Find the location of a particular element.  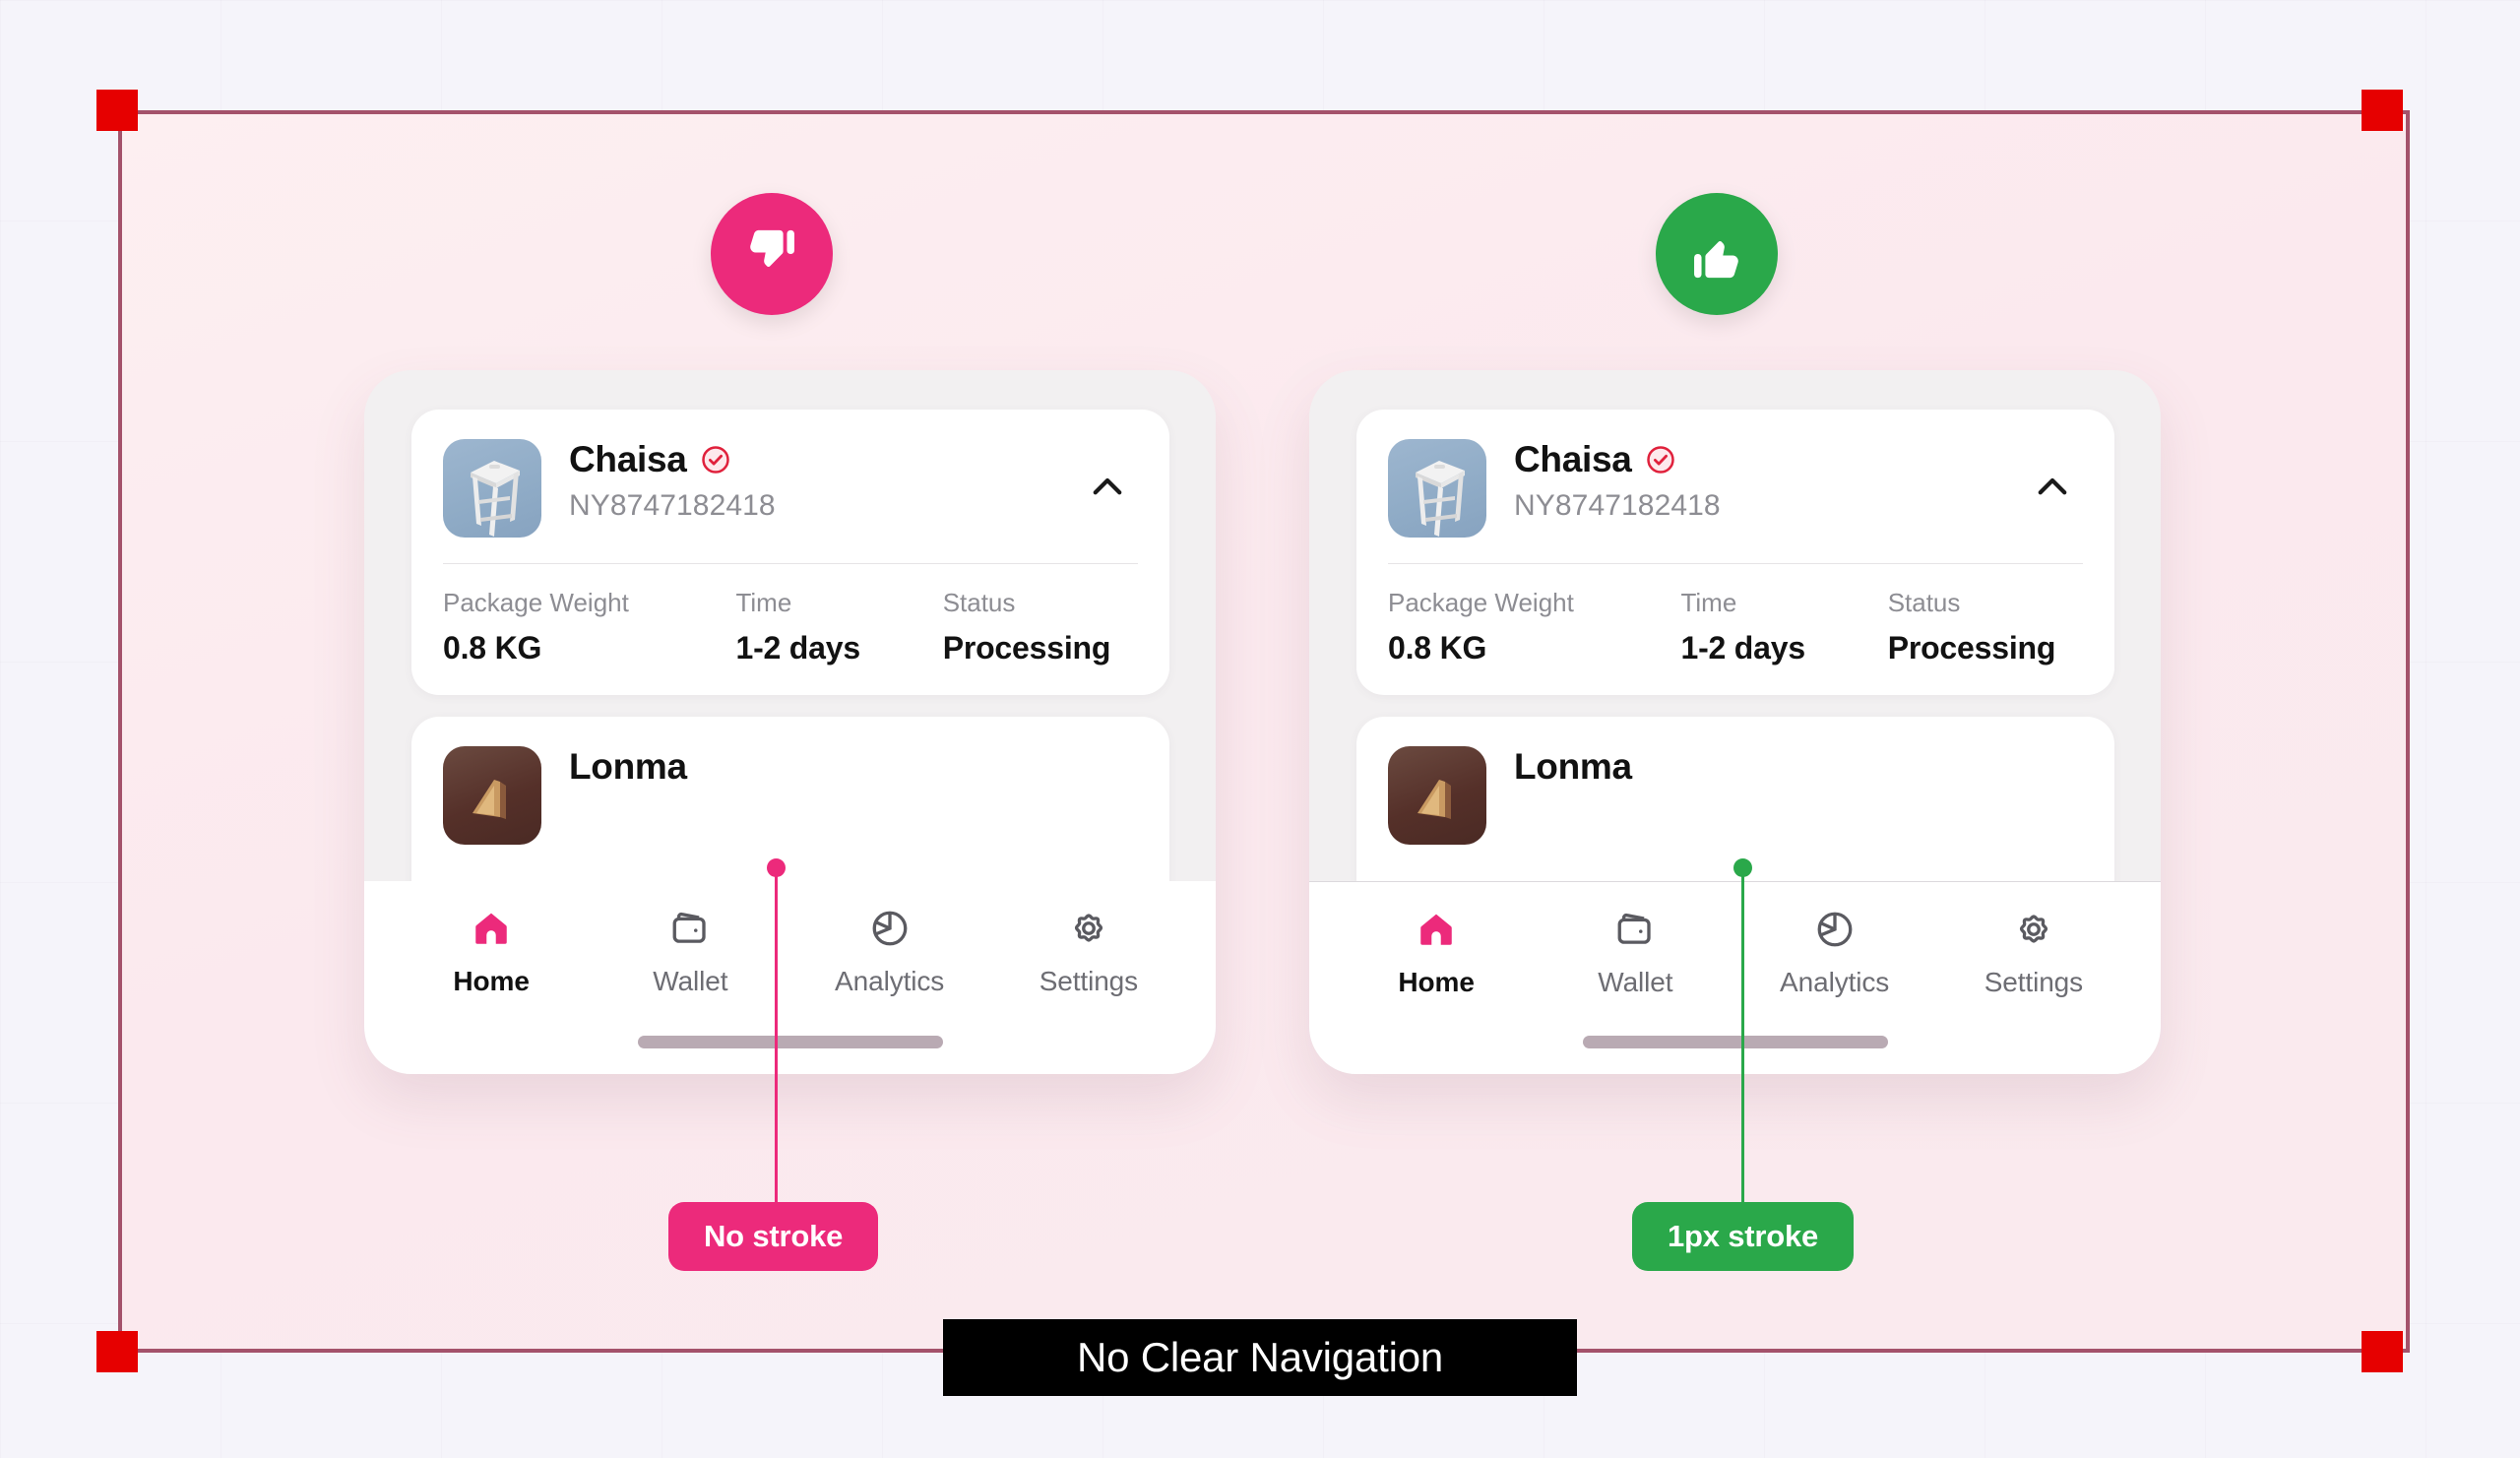

callout-pill-label: 1px stroke is located at coordinates (1743, 1236).